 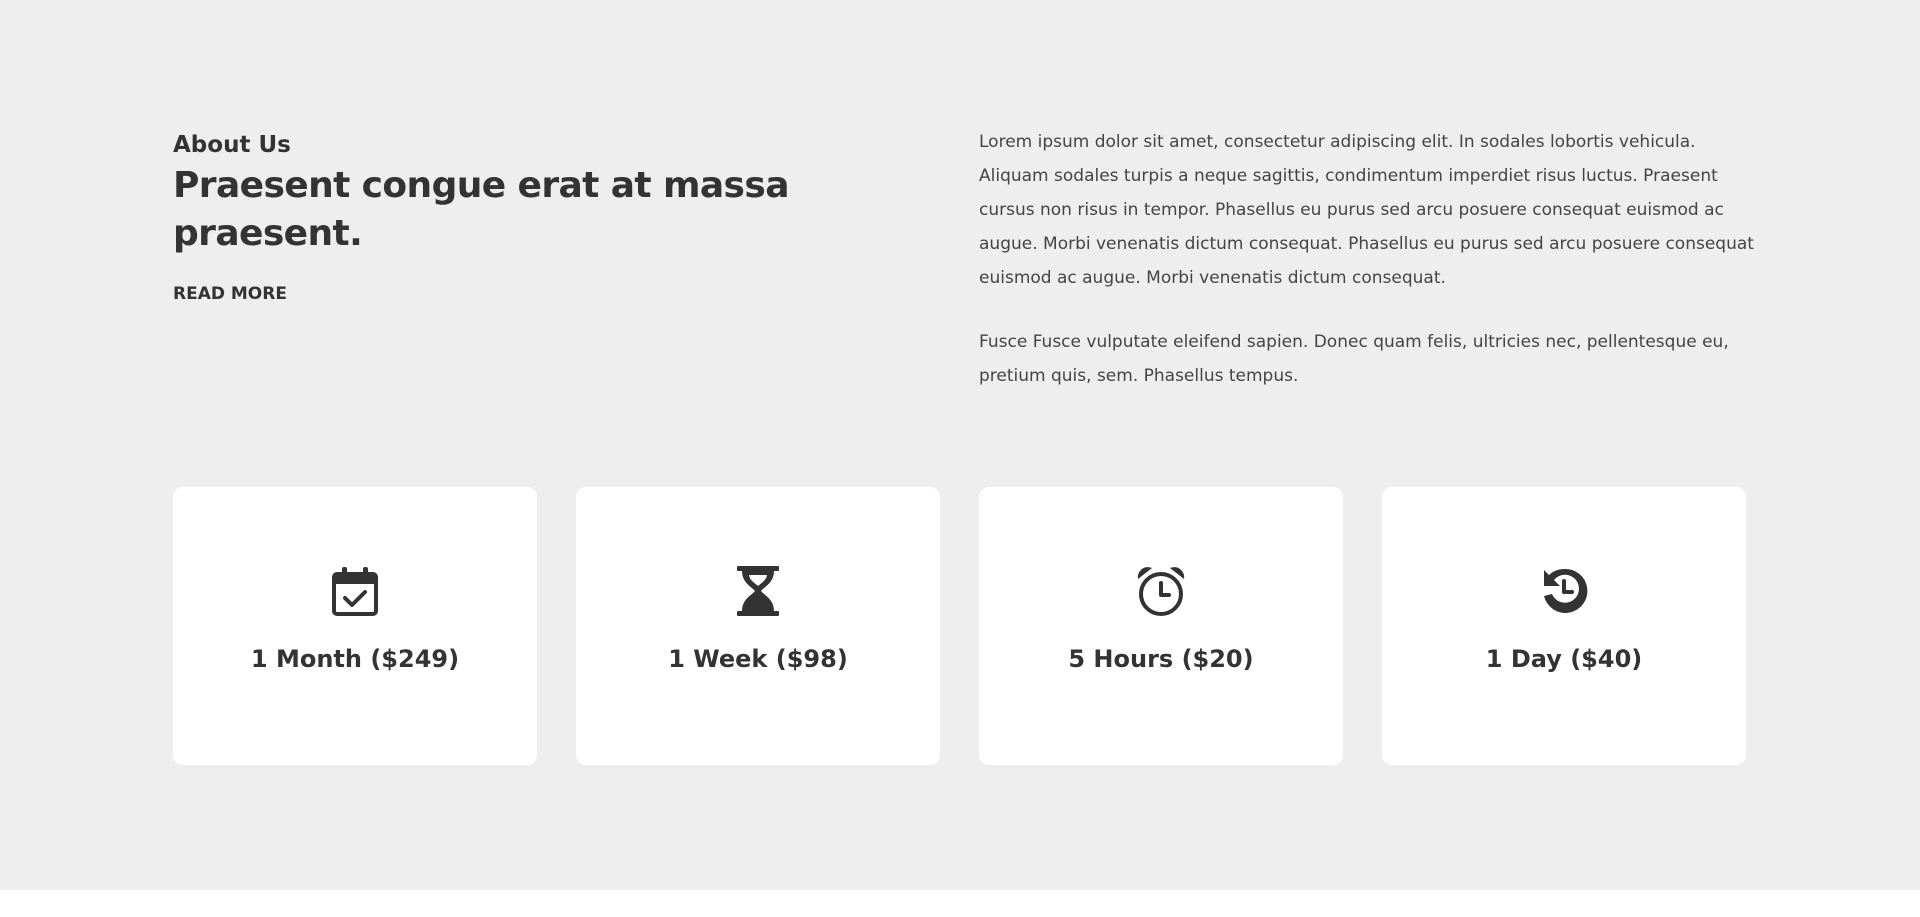 What do you see at coordinates (355, 659) in the screenshot?
I see `plan-label: 1 Month ($249)` at bounding box center [355, 659].